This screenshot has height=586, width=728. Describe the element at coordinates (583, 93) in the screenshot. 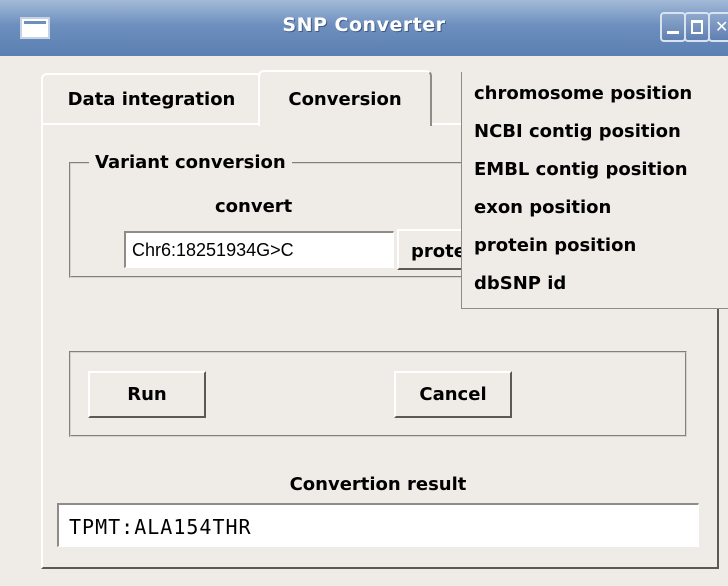

I see `dropdown-option-chromosome-position: chromosome position` at that location.